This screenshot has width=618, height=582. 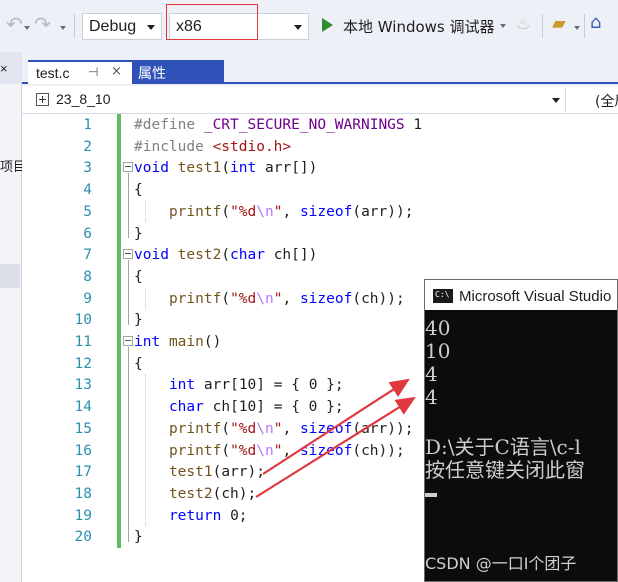 I want to click on watermark: CSDN @一口I个团子, so click(x=501, y=563).